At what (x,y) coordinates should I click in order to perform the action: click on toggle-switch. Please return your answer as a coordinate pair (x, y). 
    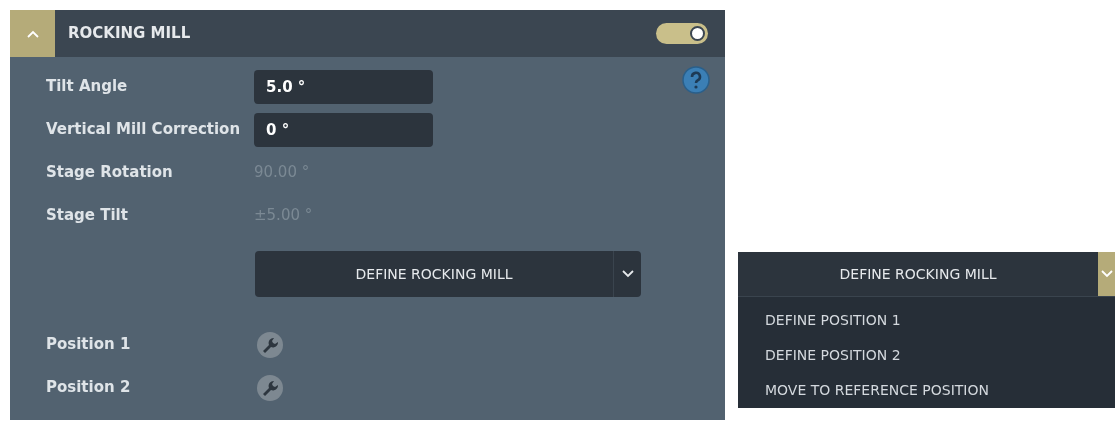
    Looking at the image, I should click on (682, 33).